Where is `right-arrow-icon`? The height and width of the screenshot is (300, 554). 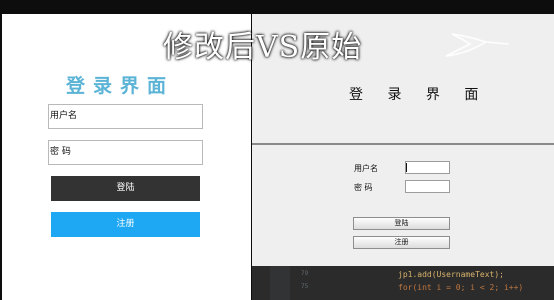
right-arrow-icon is located at coordinates (466, 45).